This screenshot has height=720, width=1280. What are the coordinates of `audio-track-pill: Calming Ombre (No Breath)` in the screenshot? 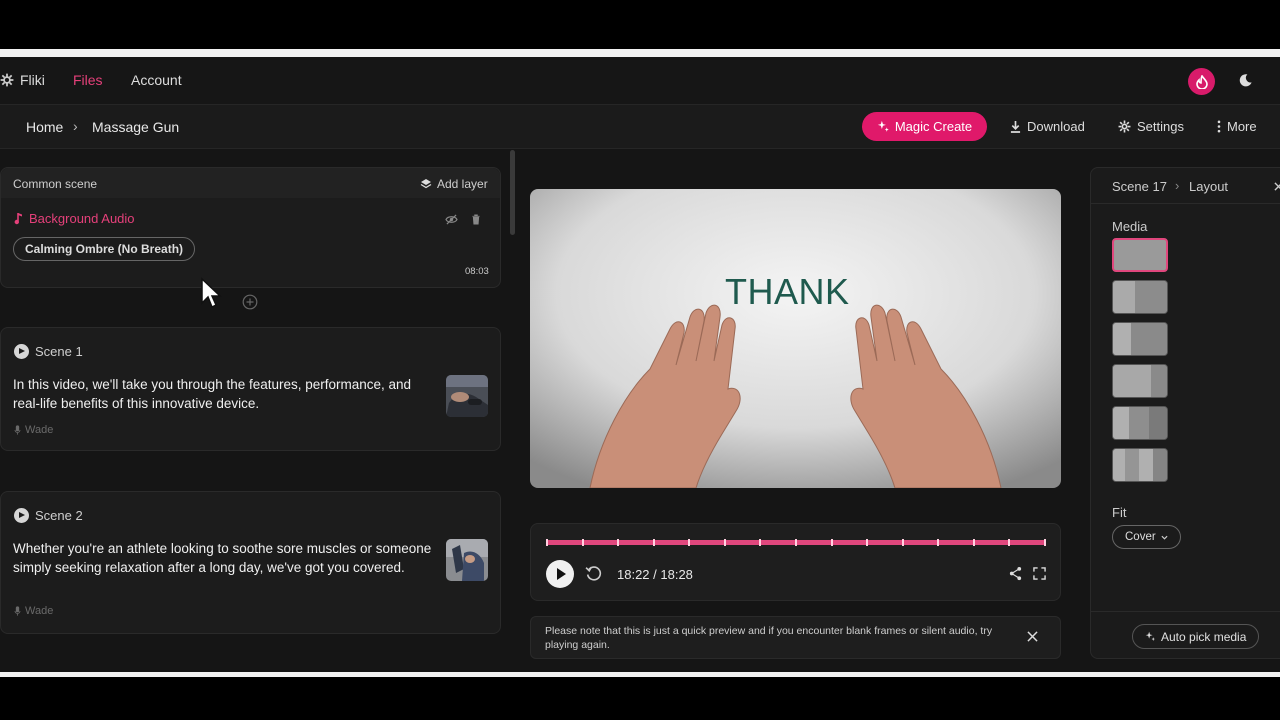 It's located at (104, 249).